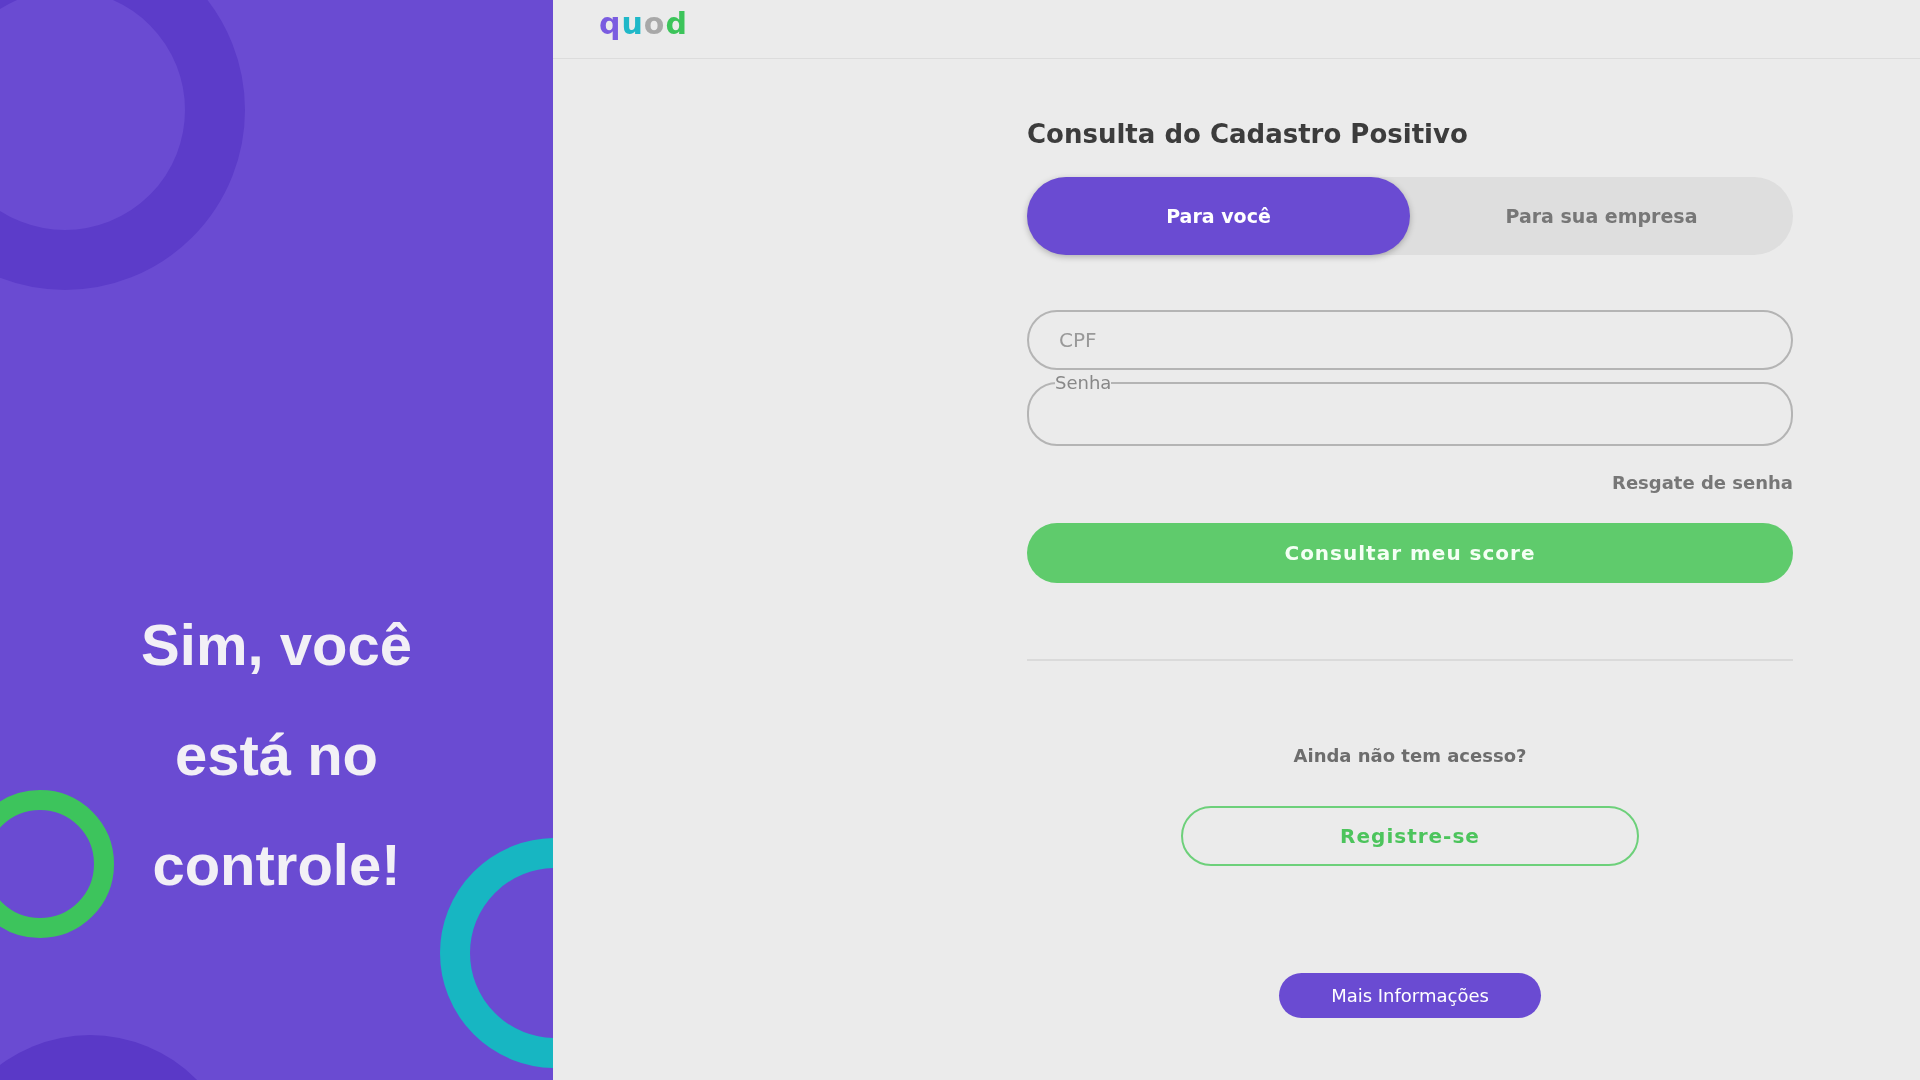 This screenshot has height=1080, width=1920. What do you see at coordinates (643, 23) in the screenshot?
I see `logo: quod` at bounding box center [643, 23].